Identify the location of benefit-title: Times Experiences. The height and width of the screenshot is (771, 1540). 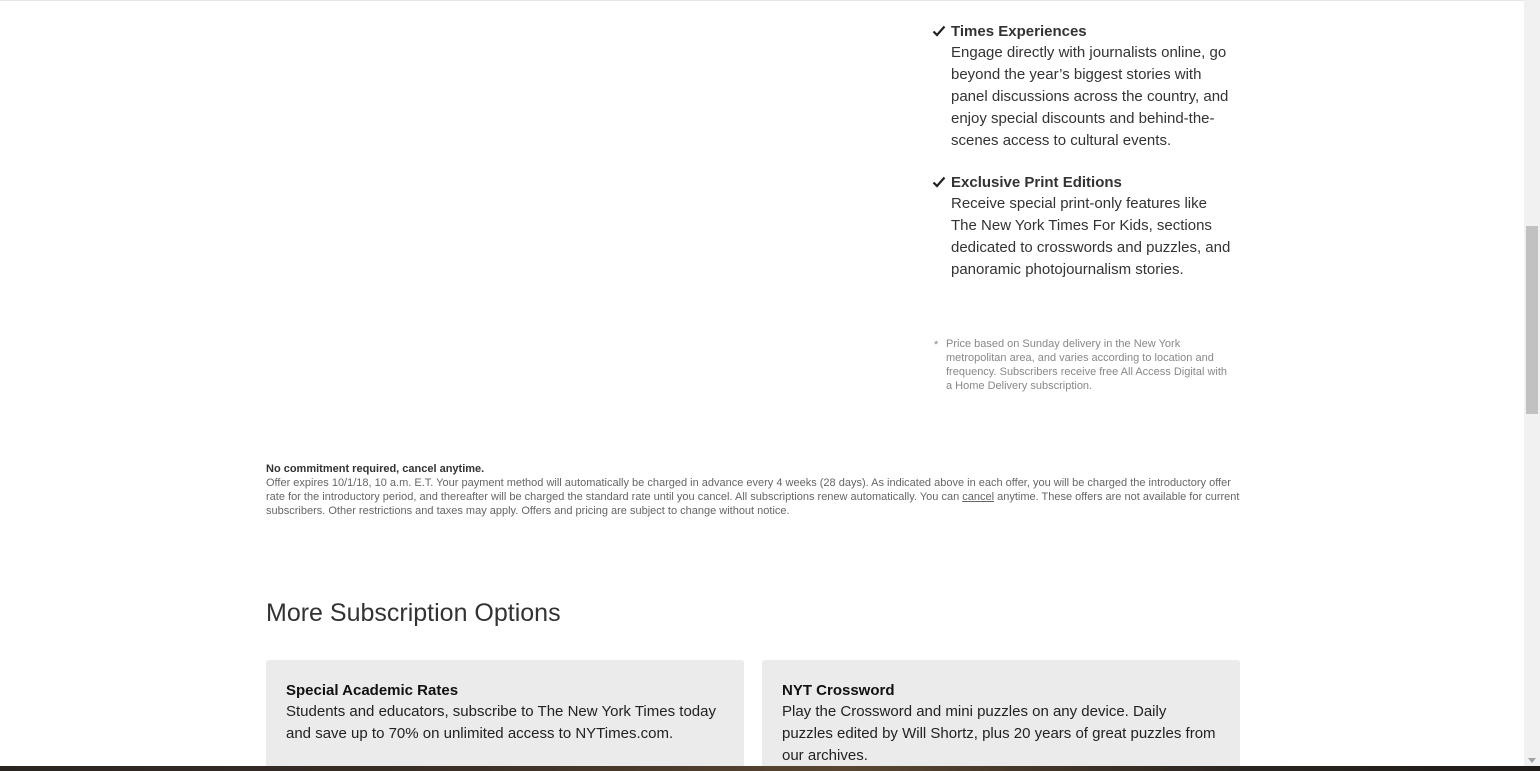
(1019, 31).